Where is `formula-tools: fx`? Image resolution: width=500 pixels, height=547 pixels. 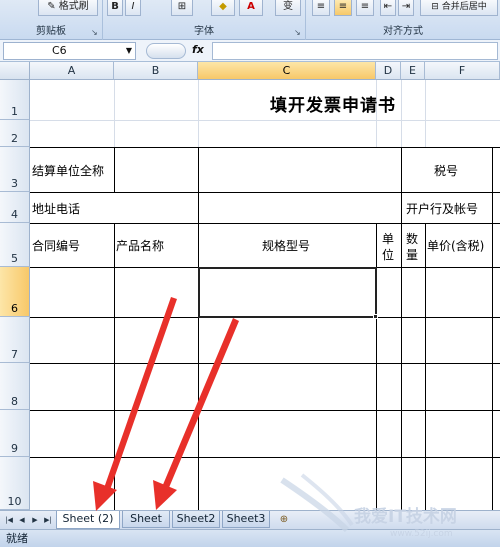
formula-tools: fx is located at coordinates (177, 51).